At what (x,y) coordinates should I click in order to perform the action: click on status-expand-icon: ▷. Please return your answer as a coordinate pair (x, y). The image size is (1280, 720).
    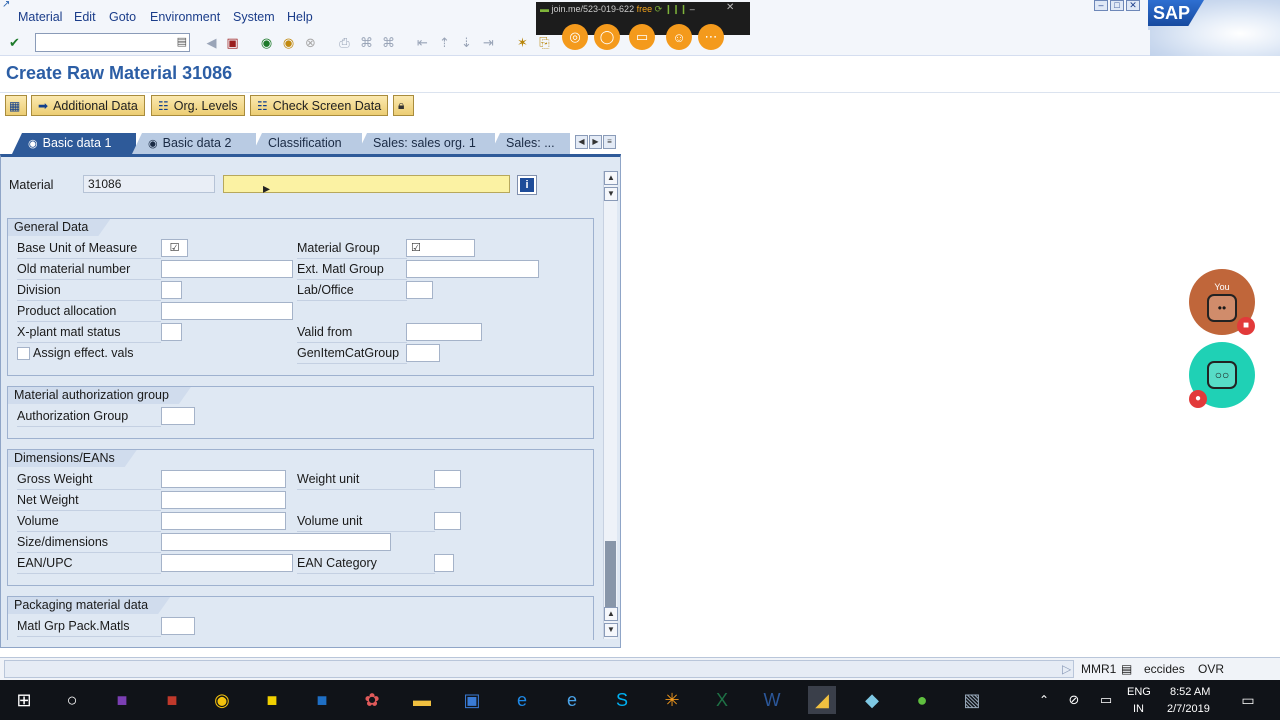
    Looking at the image, I should click on (1066, 669).